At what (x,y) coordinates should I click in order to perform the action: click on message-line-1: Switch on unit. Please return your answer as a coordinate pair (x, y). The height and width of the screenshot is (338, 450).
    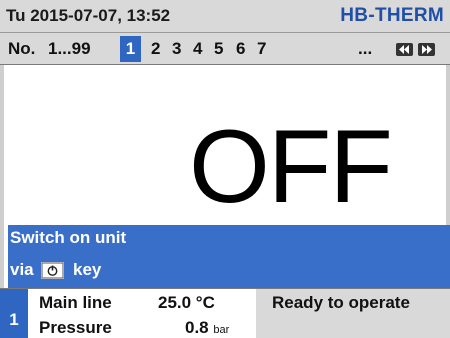
    Looking at the image, I should click on (68, 237).